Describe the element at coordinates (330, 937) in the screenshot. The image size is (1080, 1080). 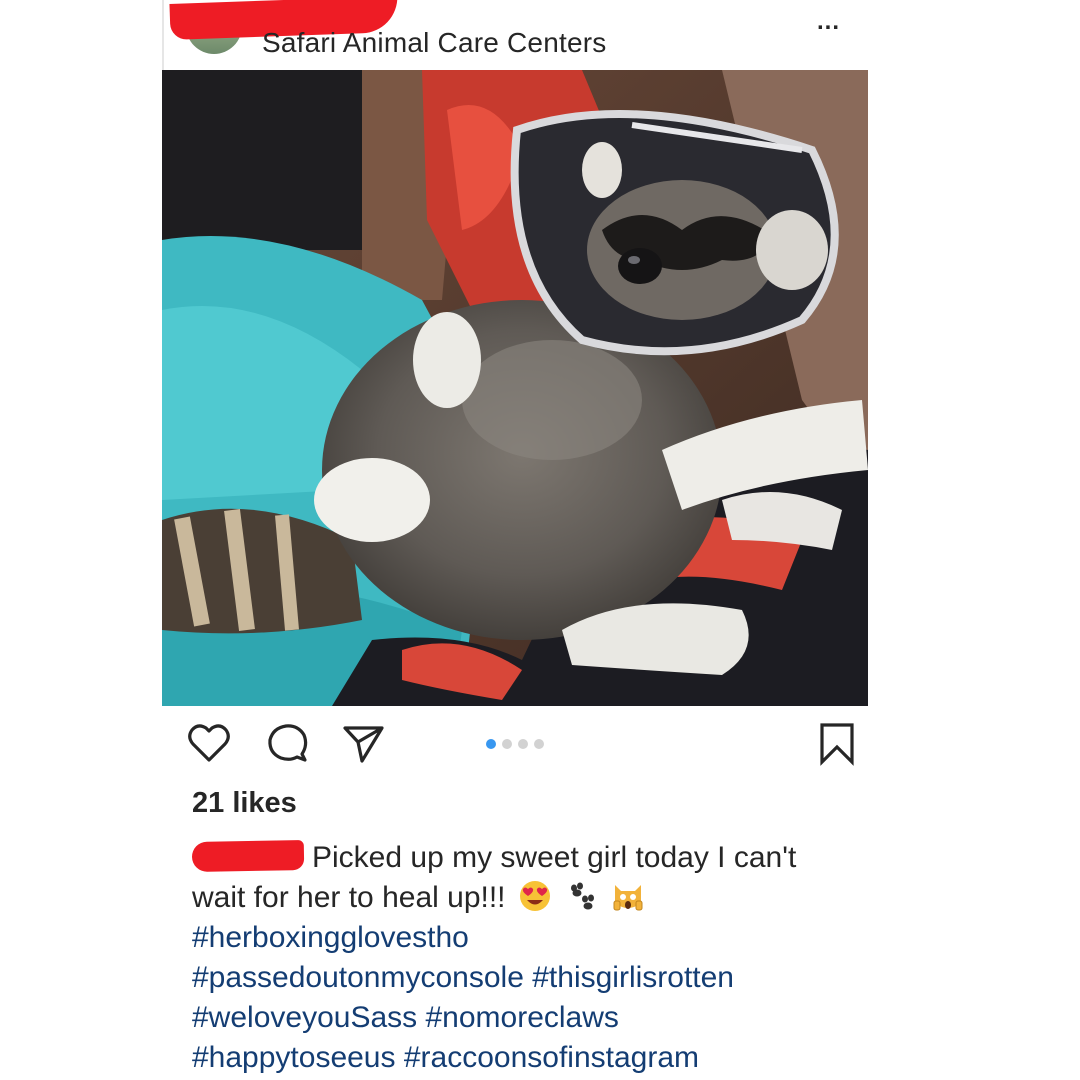
I see `hashtag: #herboxingglovestho` at that location.